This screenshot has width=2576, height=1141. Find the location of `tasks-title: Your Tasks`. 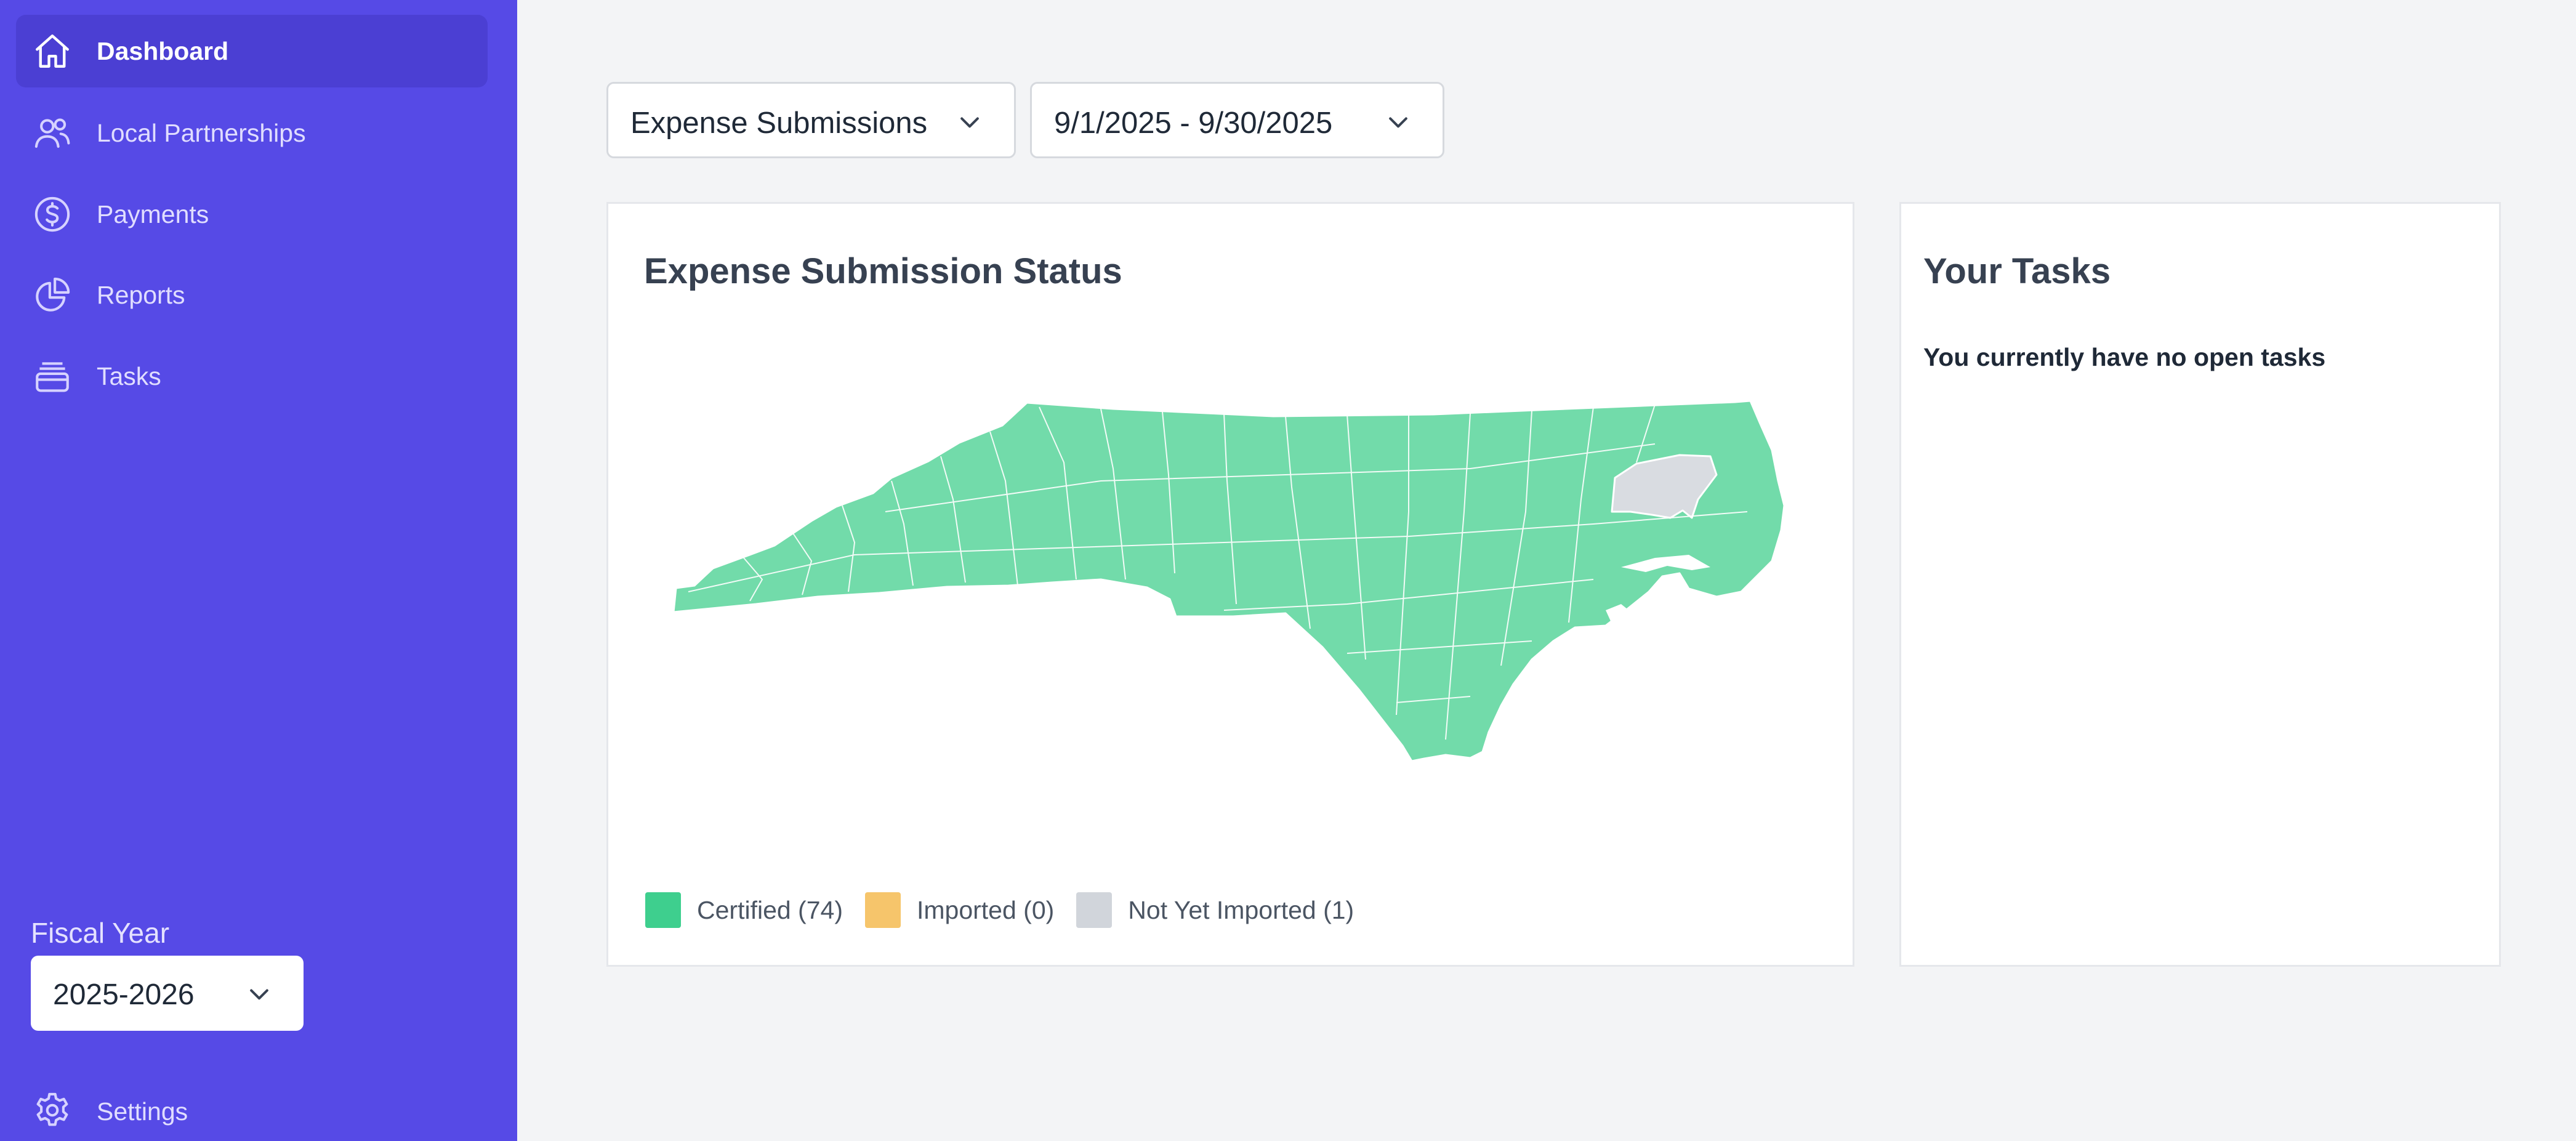

tasks-title: Your Tasks is located at coordinates (2017, 271).